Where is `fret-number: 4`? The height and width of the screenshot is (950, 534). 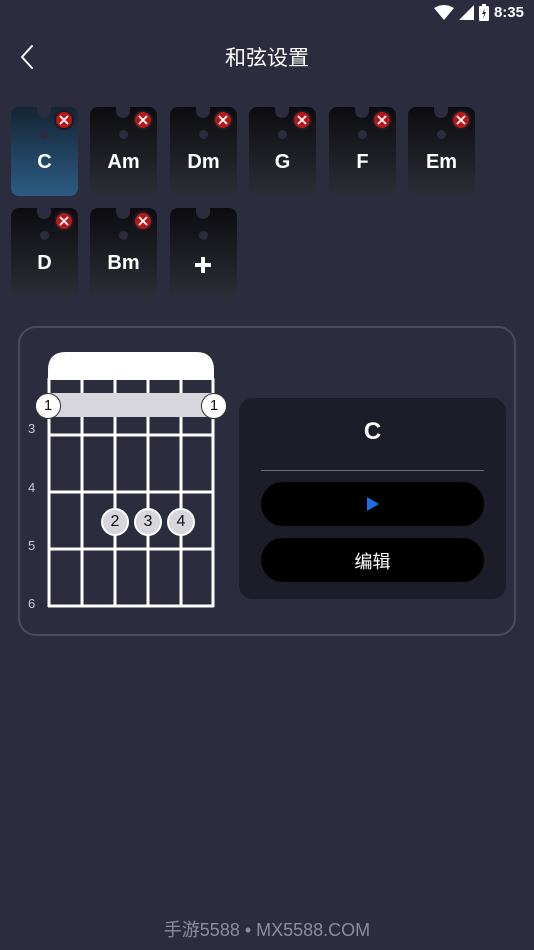
fret-number: 4 is located at coordinates (32, 487).